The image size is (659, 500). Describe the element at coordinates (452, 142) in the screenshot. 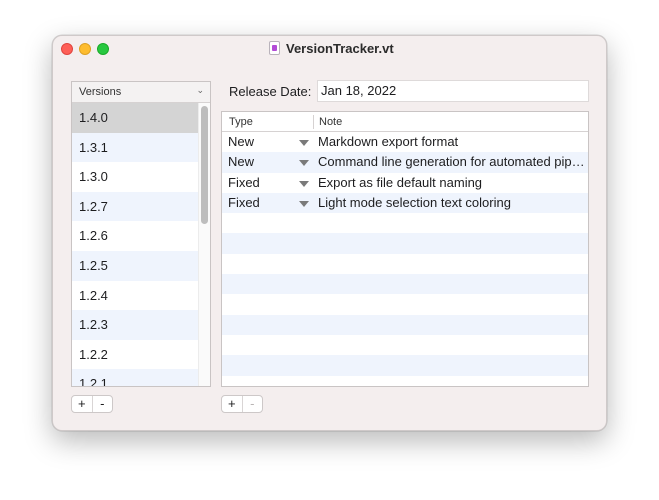

I see `note-cell: Markdown export format` at that location.